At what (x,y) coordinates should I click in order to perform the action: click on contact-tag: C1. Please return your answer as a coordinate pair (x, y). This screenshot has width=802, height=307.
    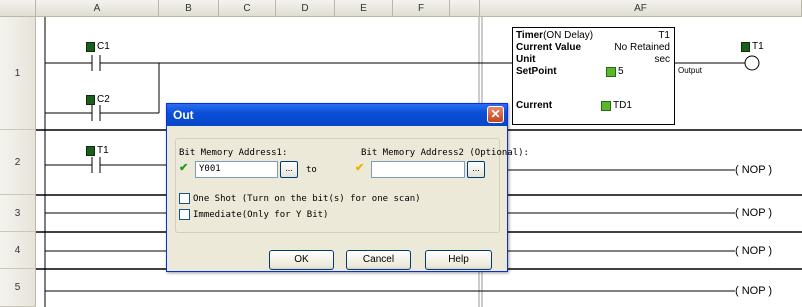
    Looking at the image, I should click on (103, 46).